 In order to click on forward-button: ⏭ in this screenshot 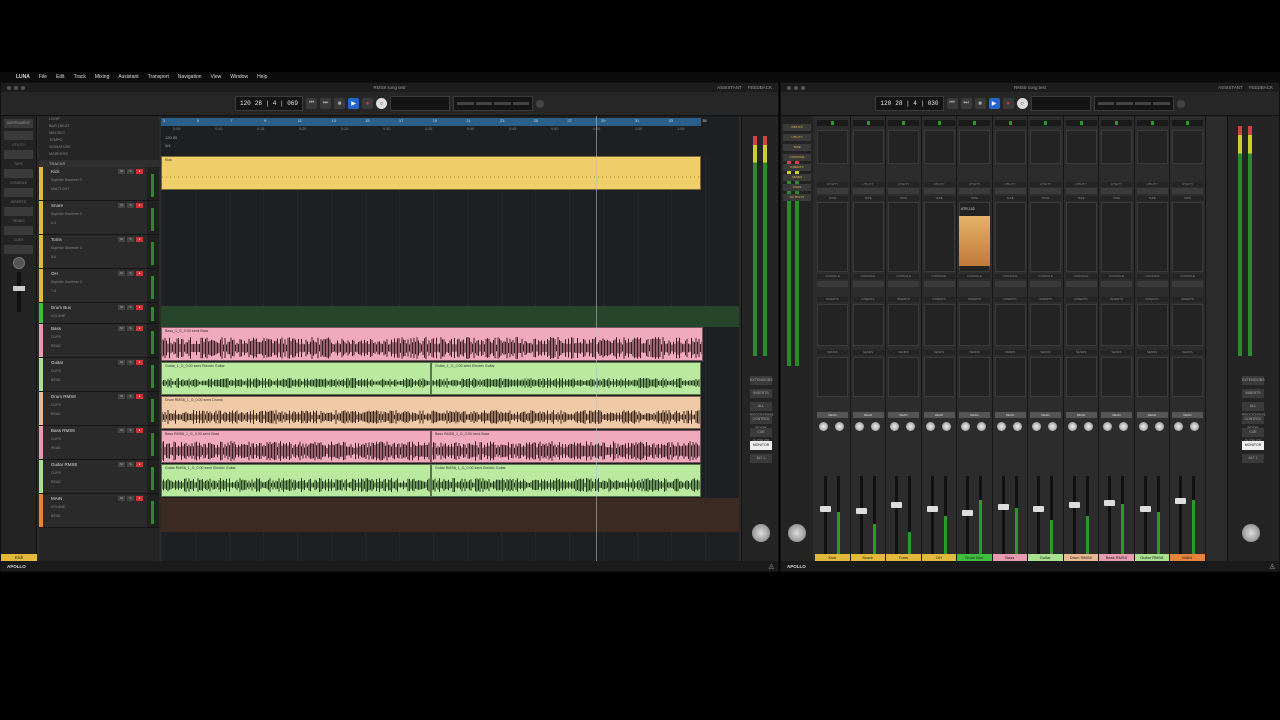, I will do `click(966, 103)`.